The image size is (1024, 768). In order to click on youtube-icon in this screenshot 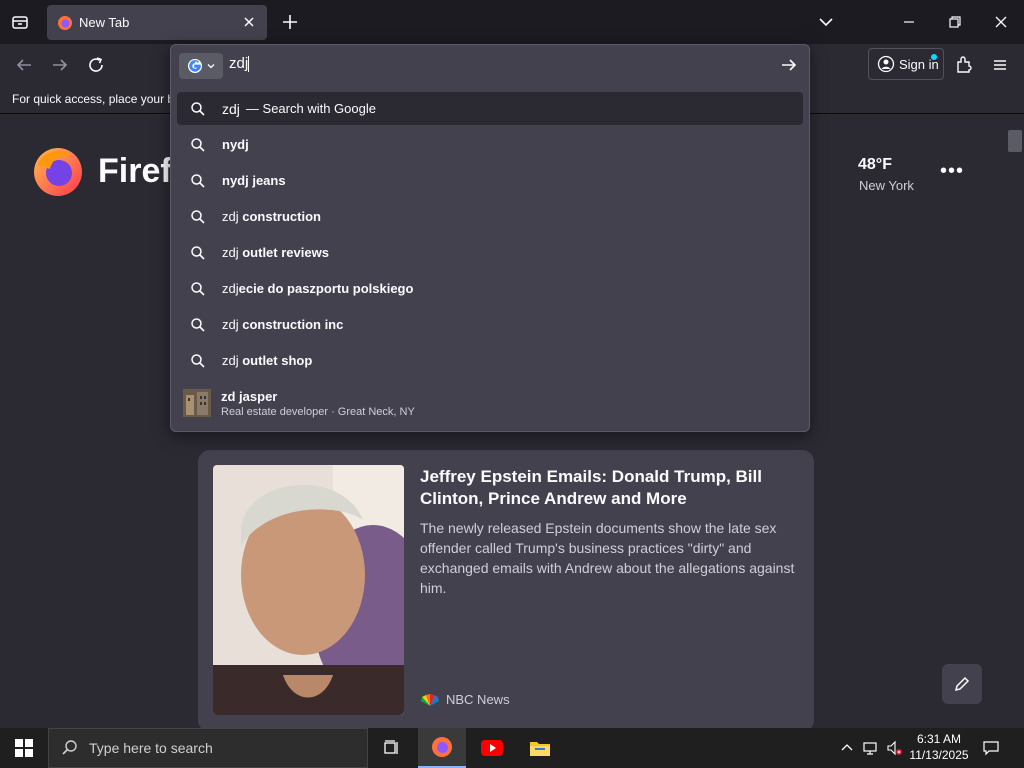, I will do `click(492, 748)`.